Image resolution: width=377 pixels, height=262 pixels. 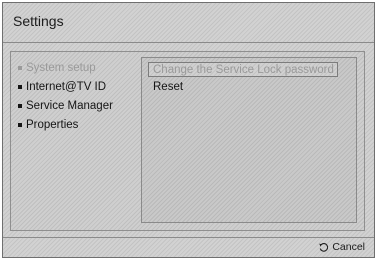 I want to click on page-title: Settings, so click(x=38, y=21).